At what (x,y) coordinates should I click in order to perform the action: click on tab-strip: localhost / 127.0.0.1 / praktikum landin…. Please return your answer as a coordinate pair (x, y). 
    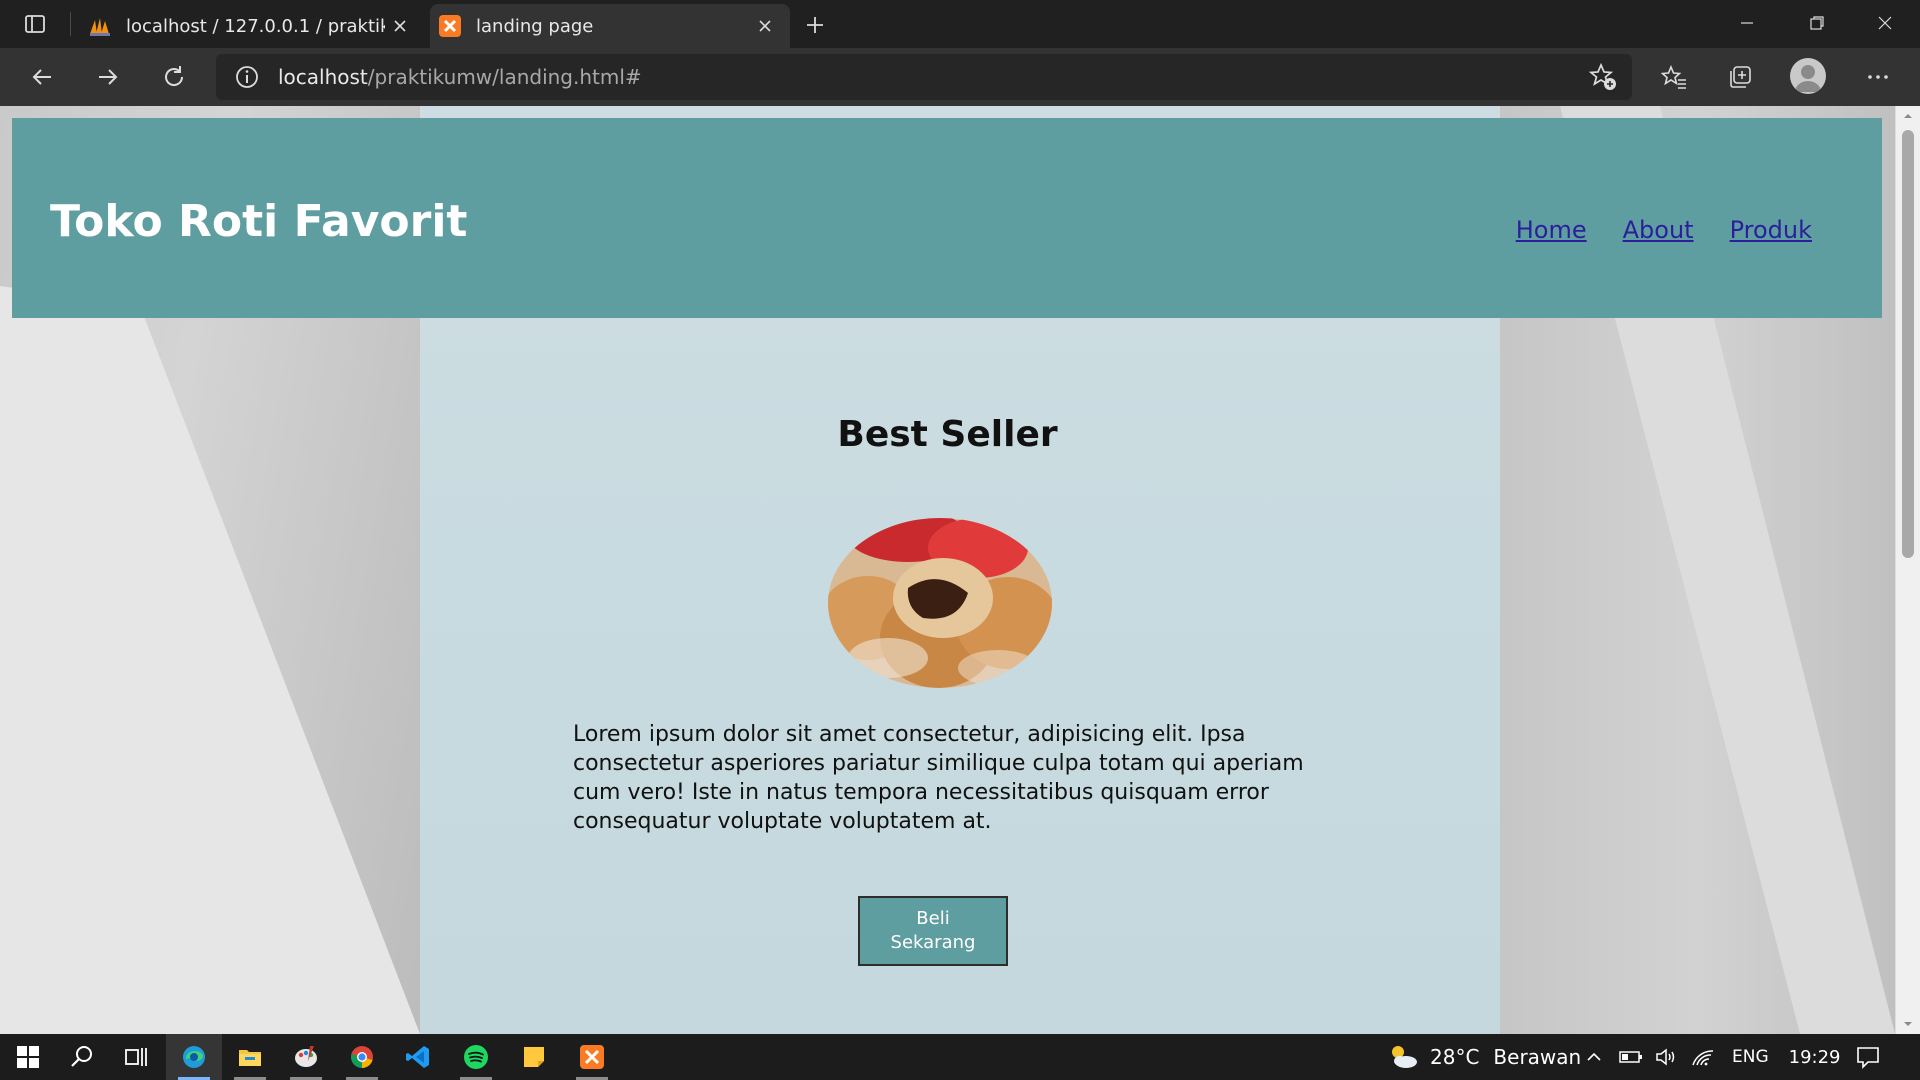
    Looking at the image, I should click on (960, 24).